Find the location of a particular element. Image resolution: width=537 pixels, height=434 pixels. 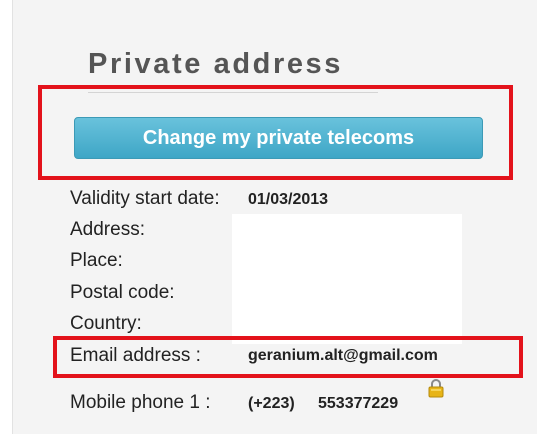

country-label: Country: is located at coordinates (106, 323).